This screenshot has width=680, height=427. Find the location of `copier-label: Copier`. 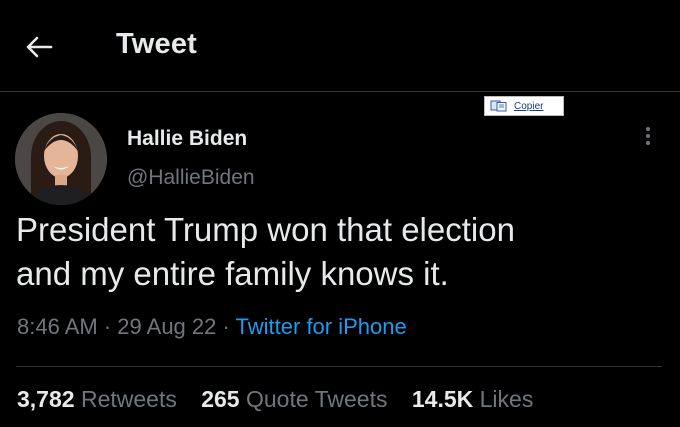

copier-label: Copier is located at coordinates (529, 106).